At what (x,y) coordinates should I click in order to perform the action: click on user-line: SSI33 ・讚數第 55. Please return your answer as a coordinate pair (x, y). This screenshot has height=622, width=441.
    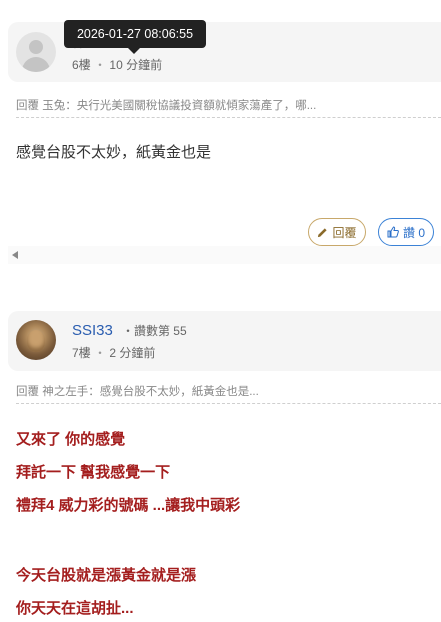
    Looking at the image, I should click on (129, 329).